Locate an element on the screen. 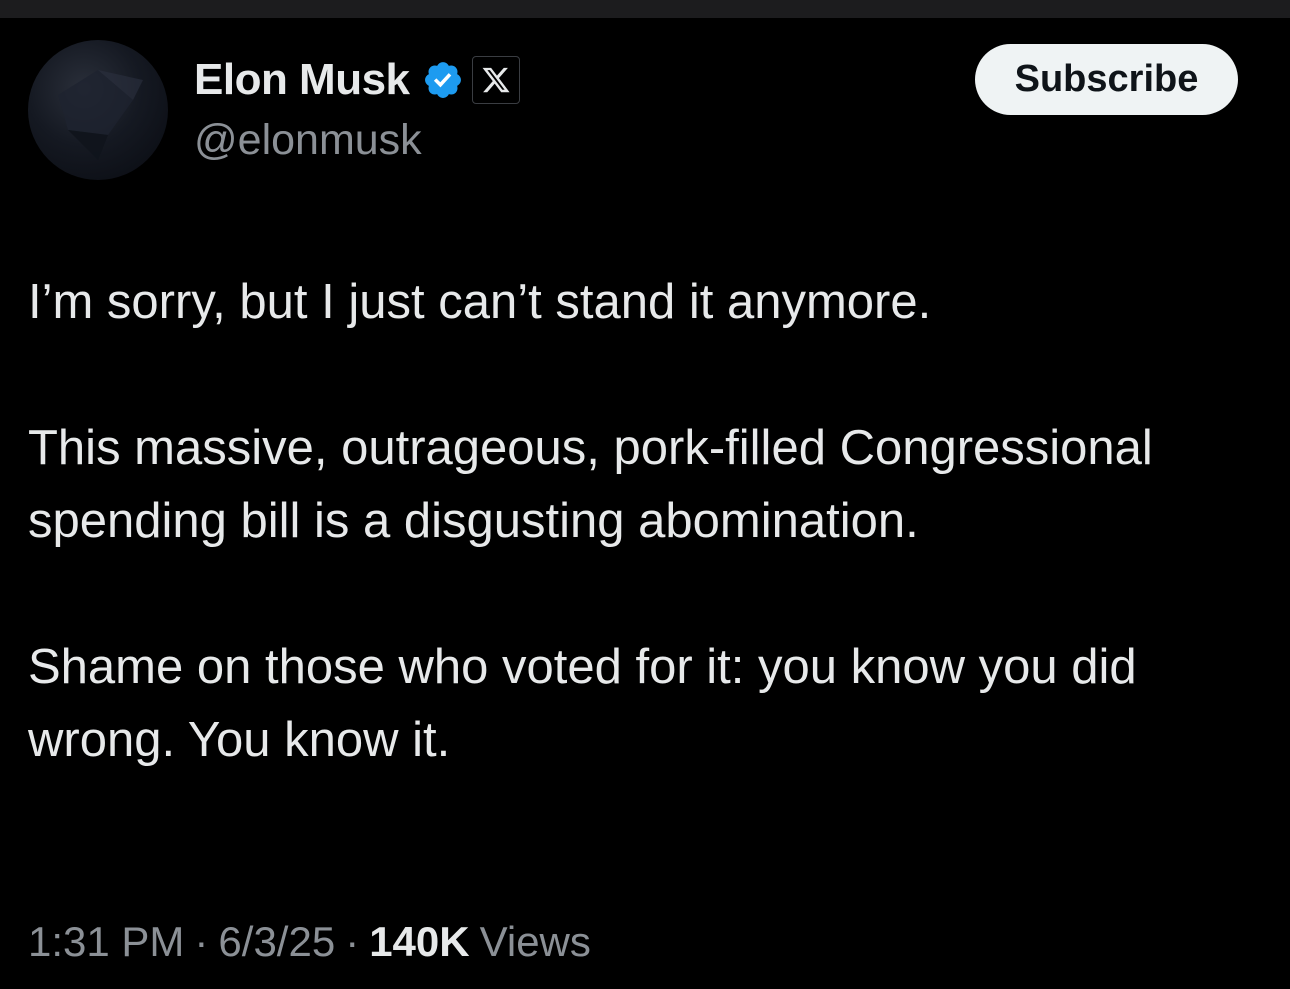  tweet-date: 6/3/25 is located at coordinates (276, 942).